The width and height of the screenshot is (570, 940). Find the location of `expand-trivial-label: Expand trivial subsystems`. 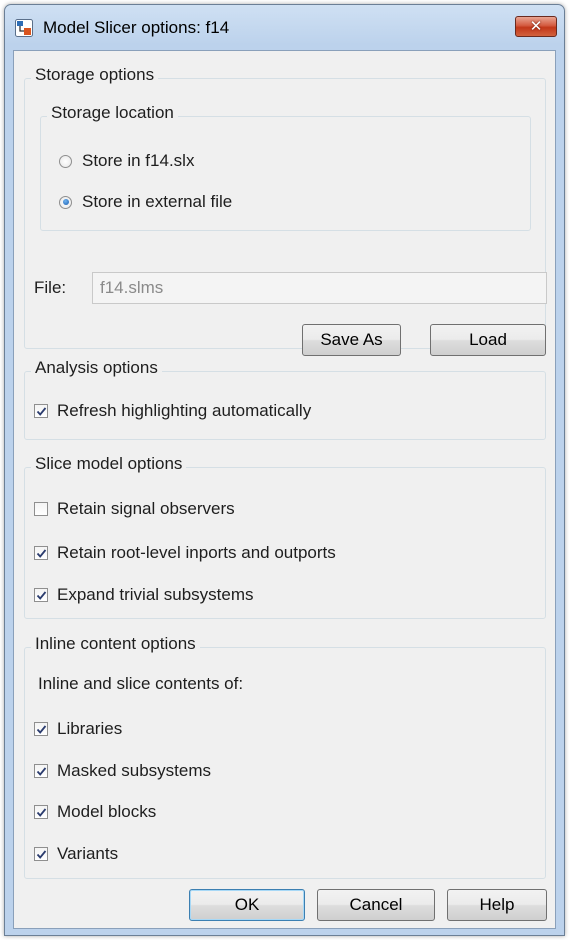

expand-trivial-label: Expand trivial subsystems is located at coordinates (155, 594).